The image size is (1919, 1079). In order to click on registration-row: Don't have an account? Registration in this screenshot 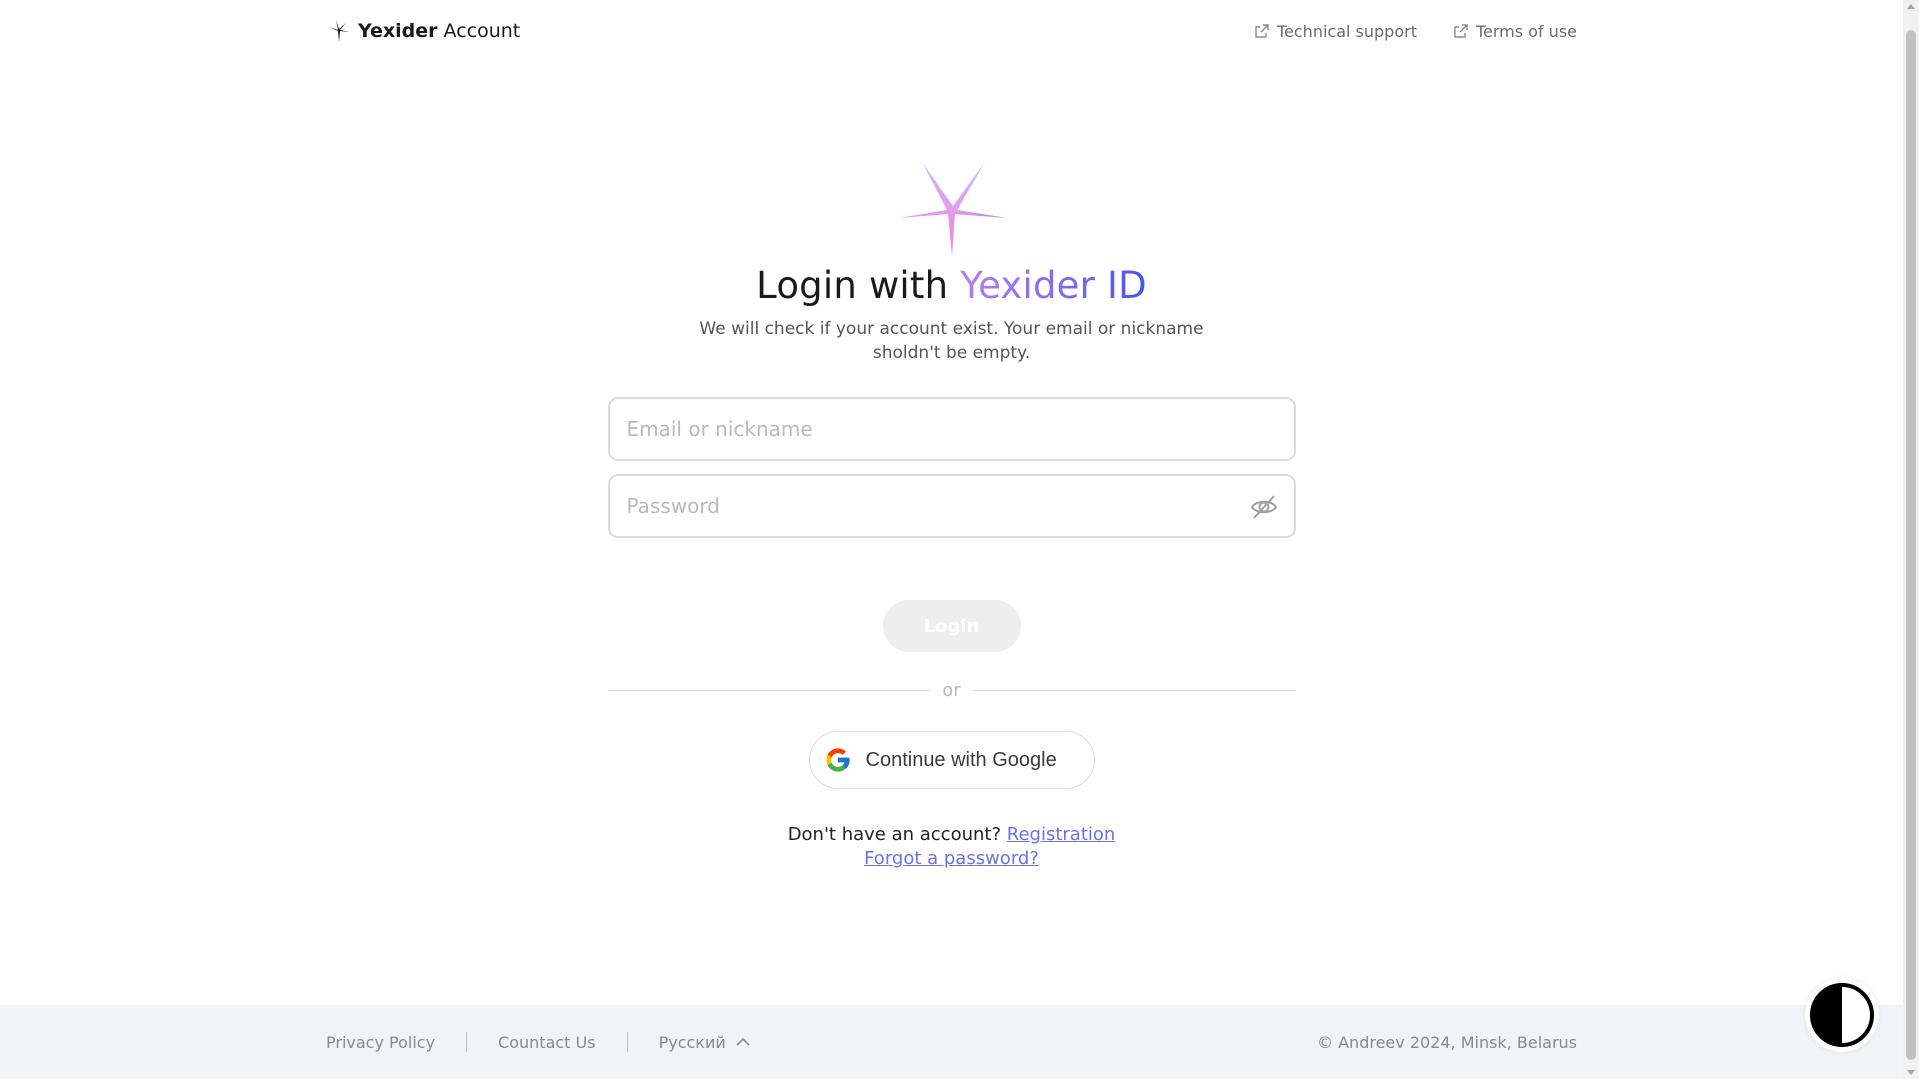, I will do `click(952, 835)`.